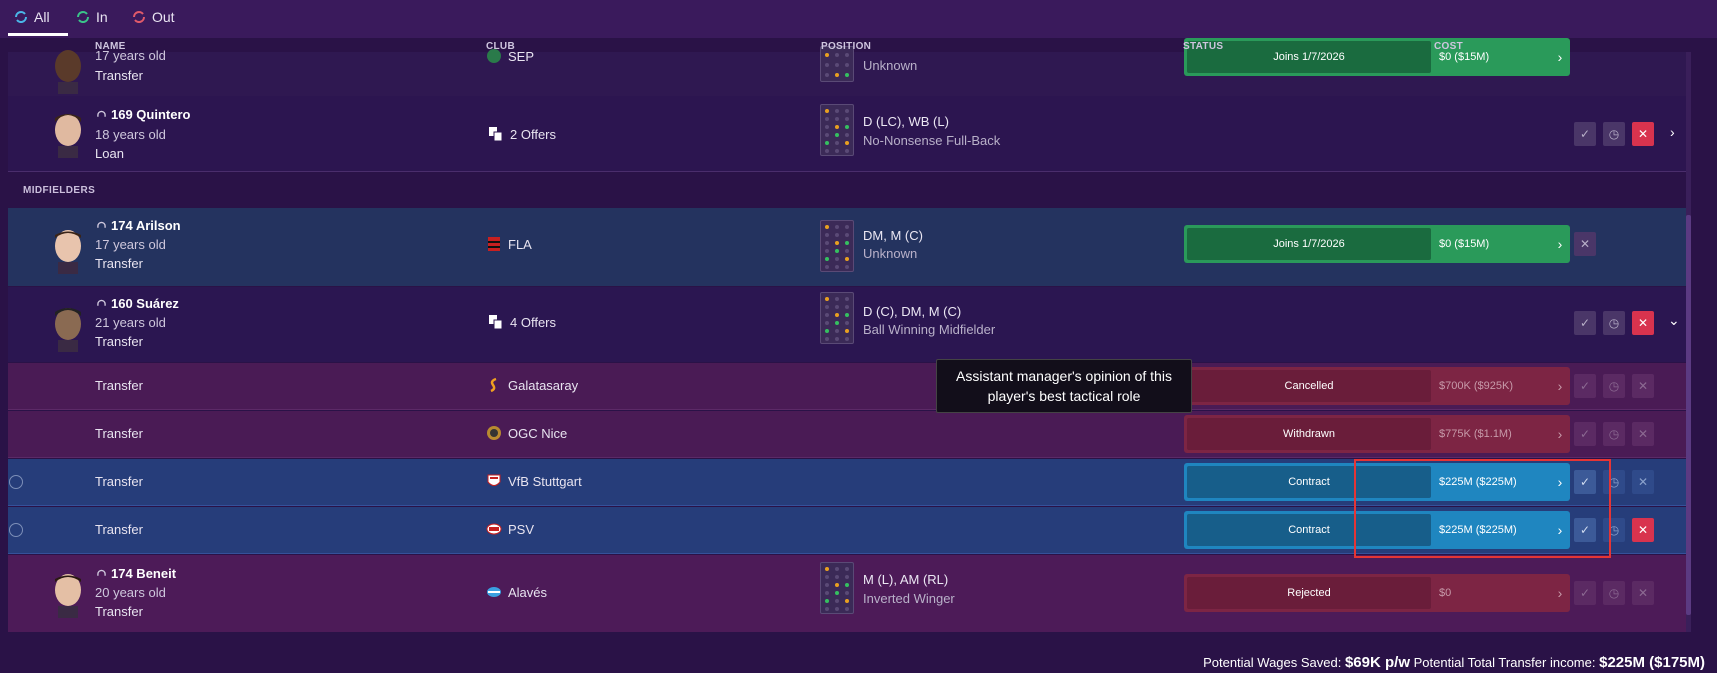 This screenshot has width=1717, height=673. Describe the element at coordinates (32, 17) in the screenshot. I see `tab-all: All` at that location.